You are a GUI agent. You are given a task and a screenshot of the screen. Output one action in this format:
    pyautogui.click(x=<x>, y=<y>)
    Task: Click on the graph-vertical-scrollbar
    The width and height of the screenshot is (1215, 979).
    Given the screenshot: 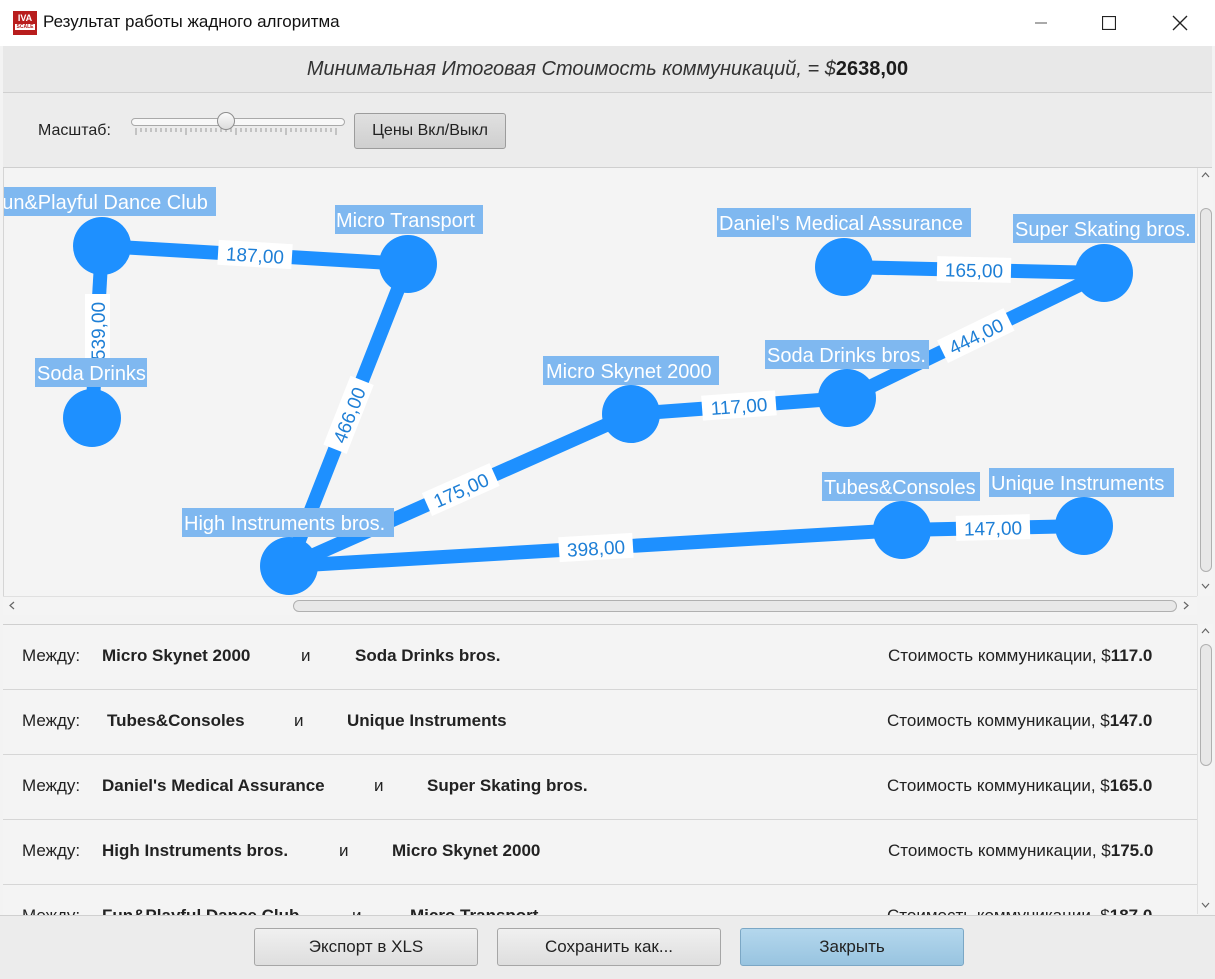 What is the action you would take?
    pyautogui.click(x=1205, y=382)
    